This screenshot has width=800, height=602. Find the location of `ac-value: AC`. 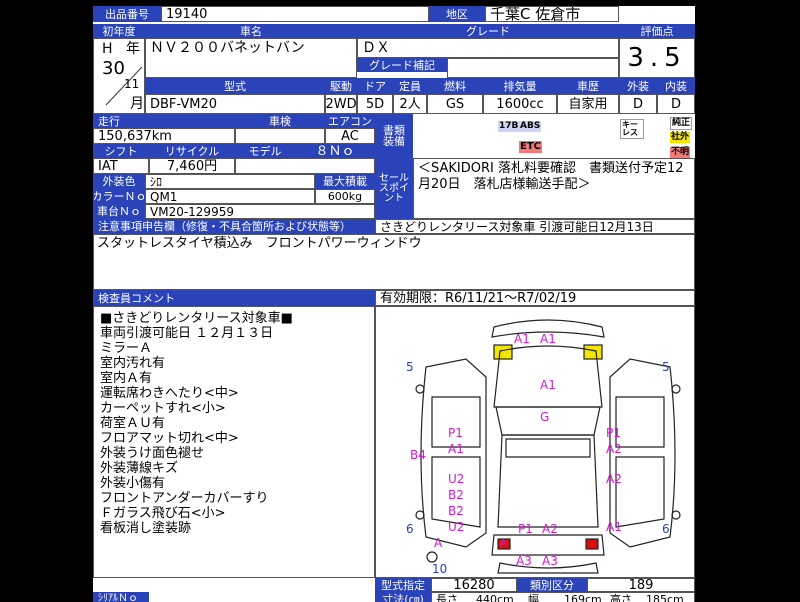

ac-value: AC is located at coordinates (350, 136).